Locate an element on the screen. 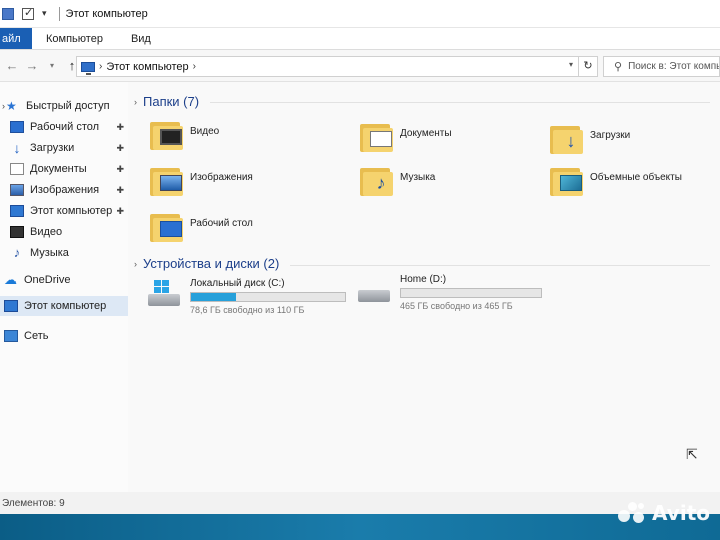 This screenshot has width=720, height=540. folder-downloads: ↓ Загрузки is located at coordinates (590, 139).